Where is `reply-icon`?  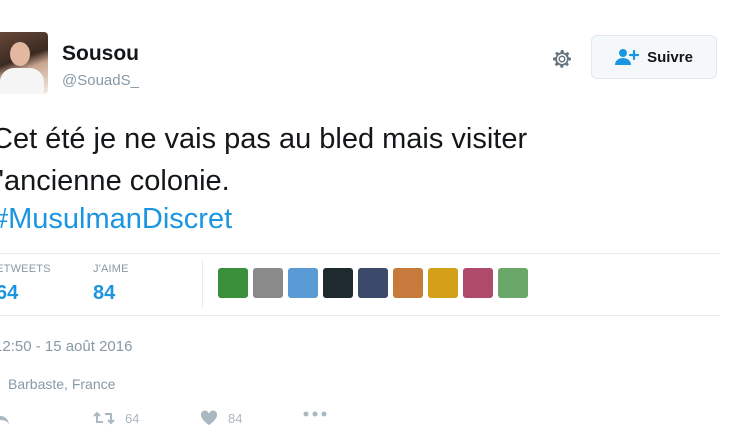
reply-icon is located at coordinates (5, 418).